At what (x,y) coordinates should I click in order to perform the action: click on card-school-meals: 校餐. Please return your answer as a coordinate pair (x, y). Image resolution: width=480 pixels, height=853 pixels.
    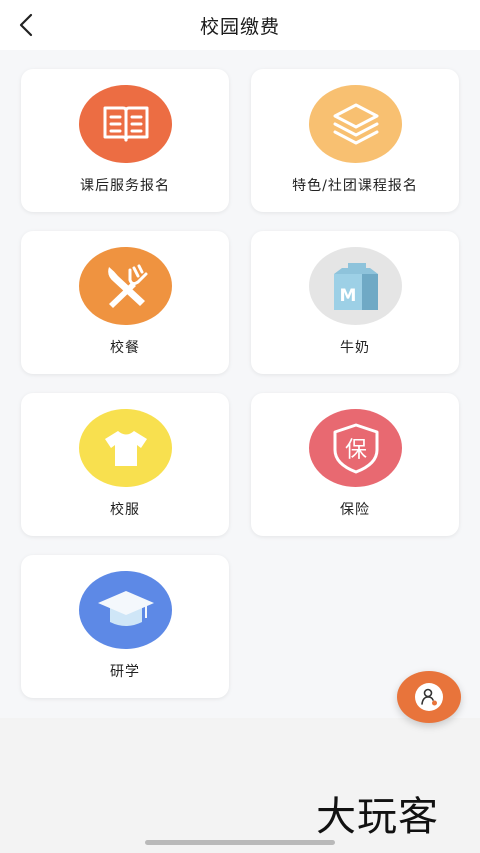
    Looking at the image, I should click on (125, 302).